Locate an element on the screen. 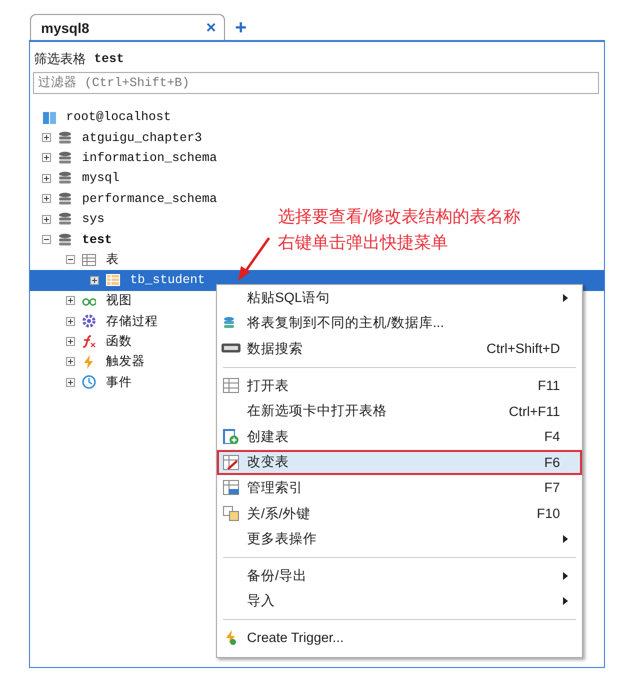 The image size is (625, 680). add-table-icon is located at coordinates (231, 436).